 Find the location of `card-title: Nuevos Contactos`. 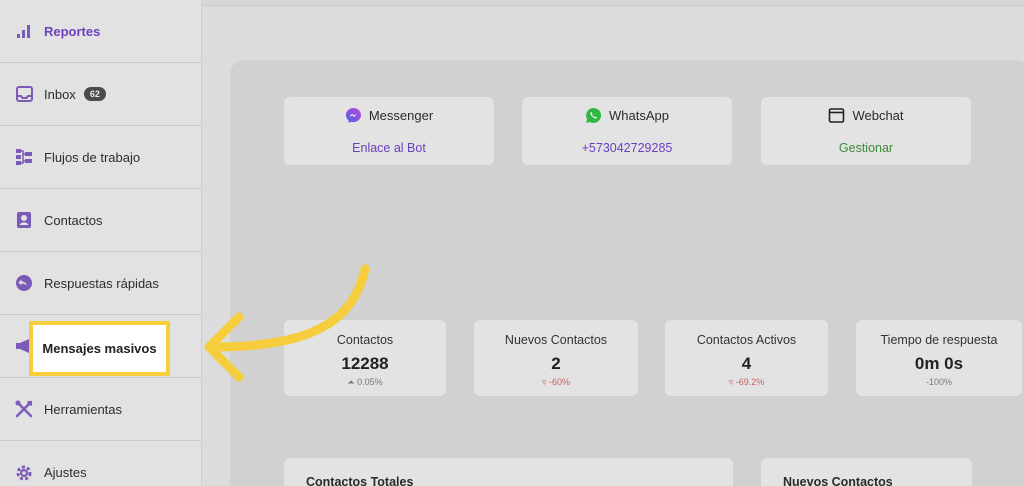

card-title: Nuevos Contactos is located at coordinates (838, 480).